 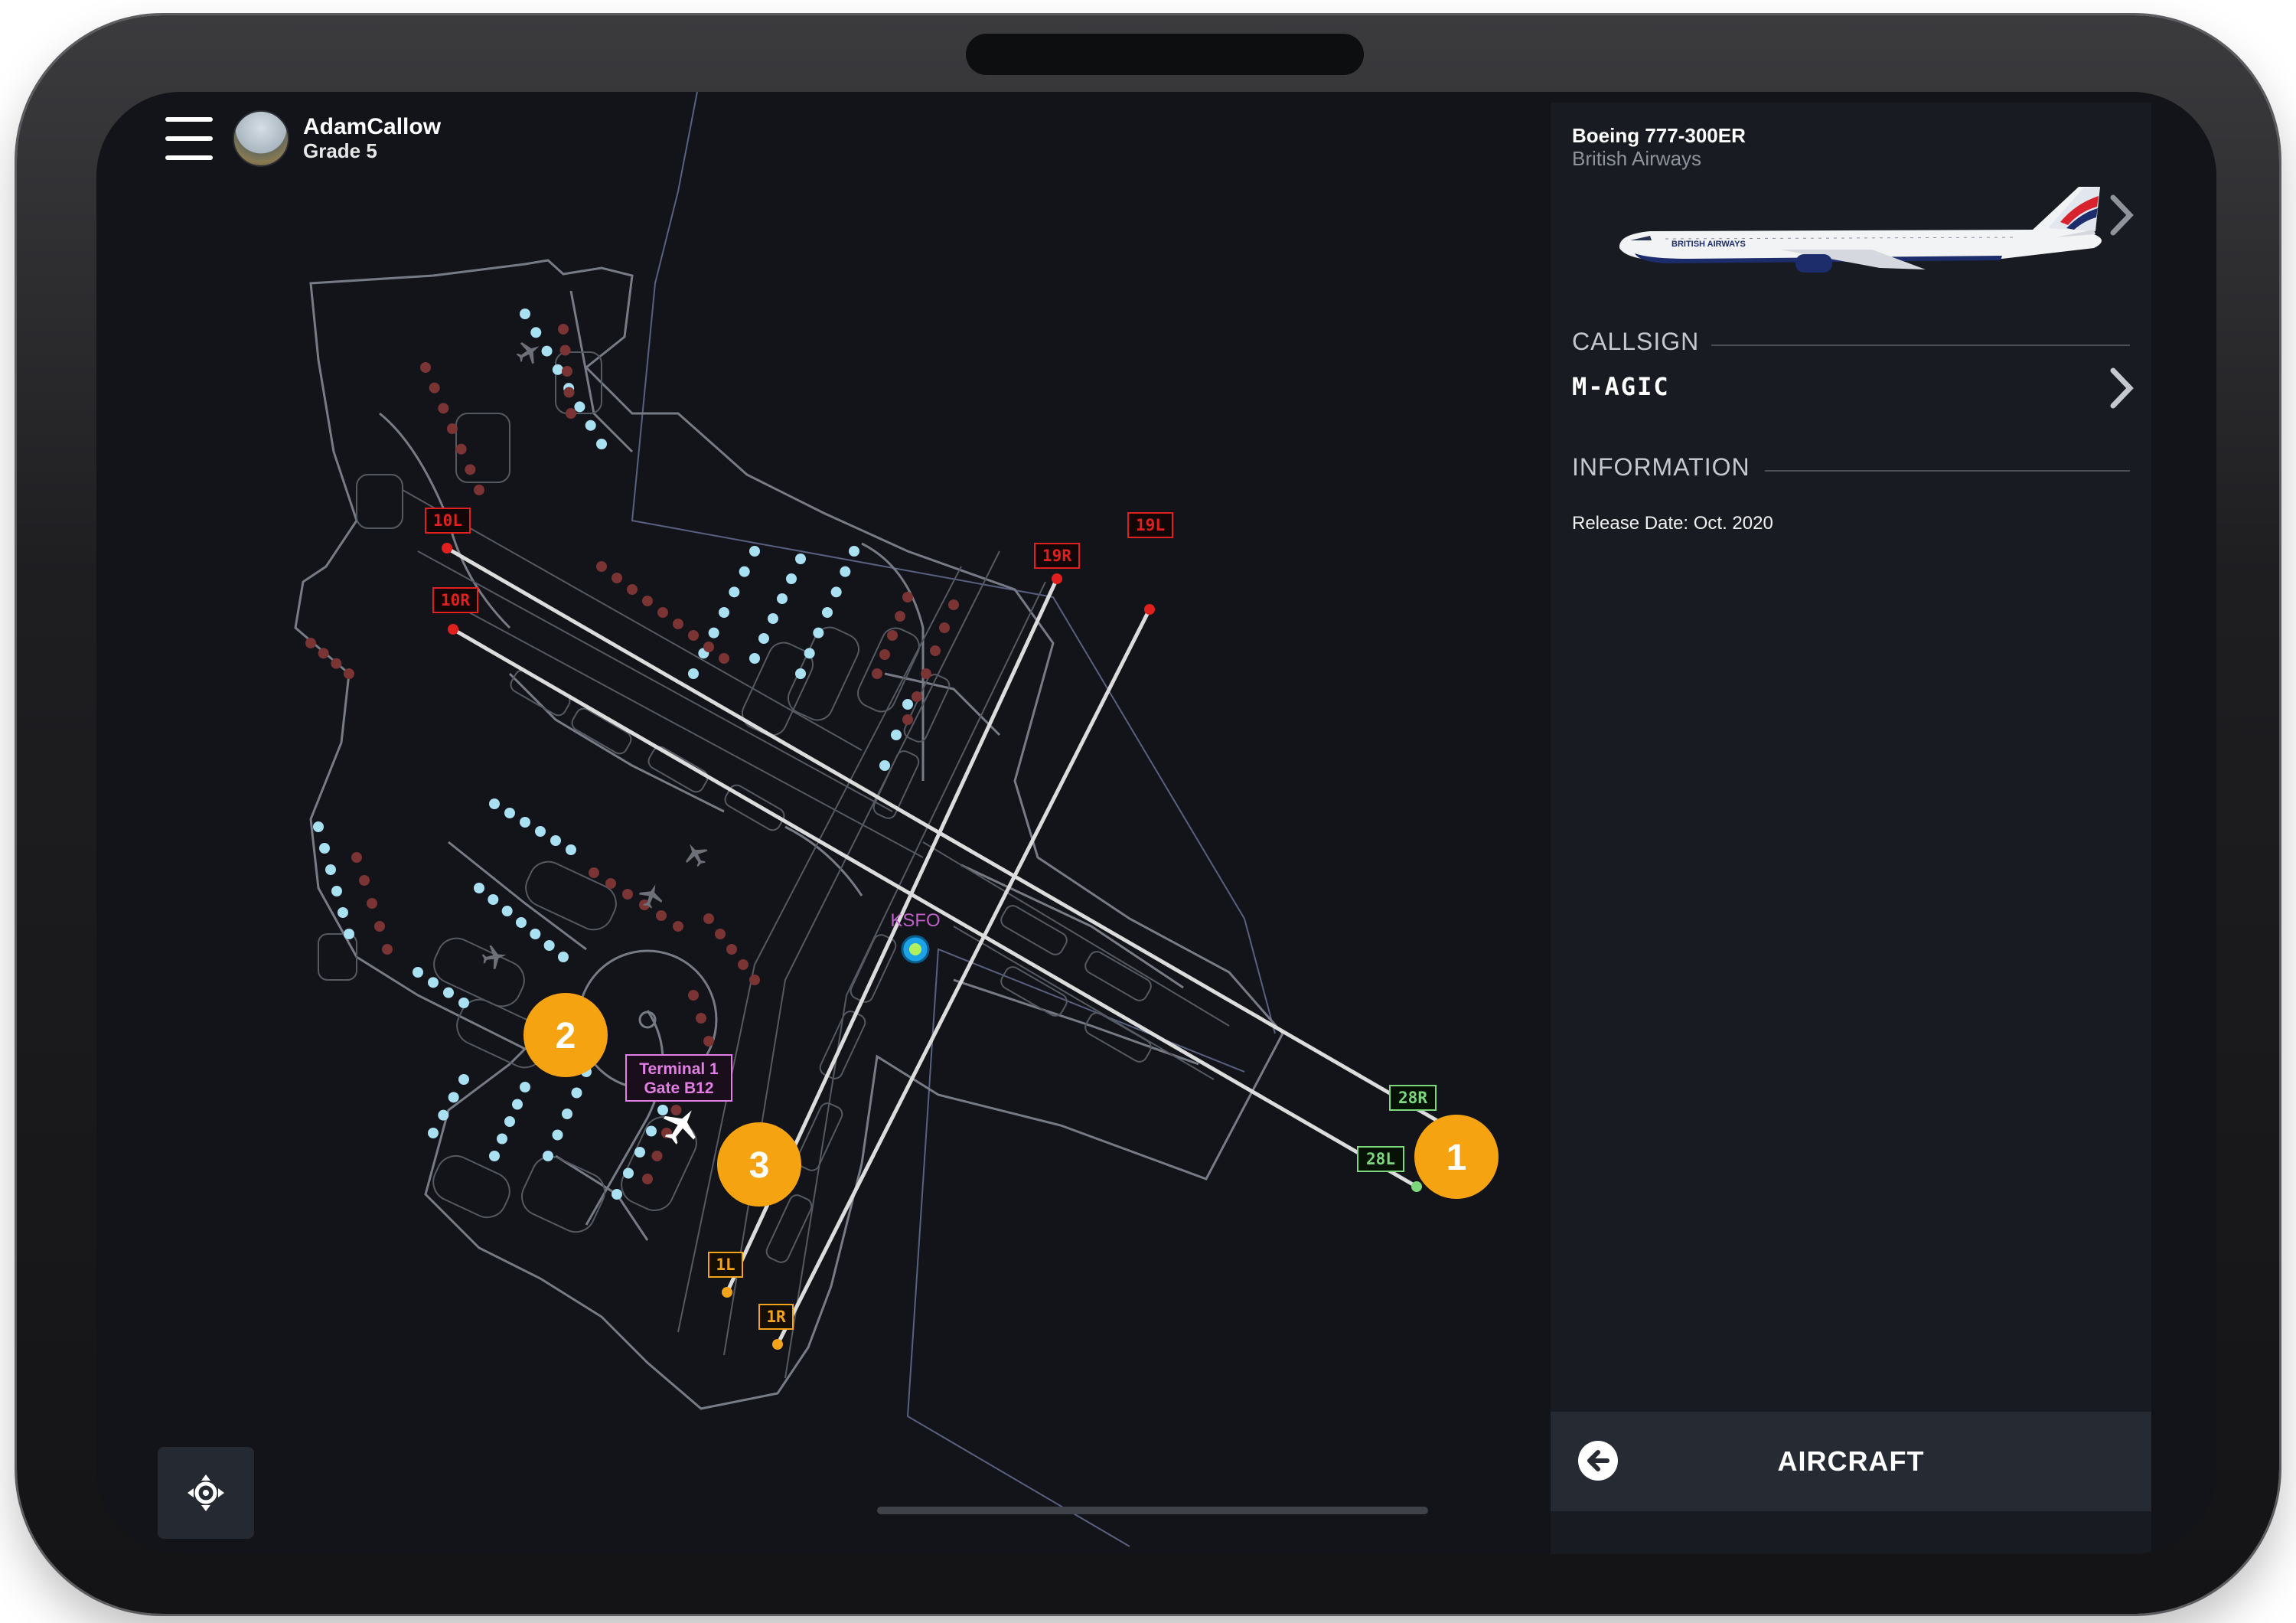 I want to click on svg-text: 2, so click(x=566, y=1036).